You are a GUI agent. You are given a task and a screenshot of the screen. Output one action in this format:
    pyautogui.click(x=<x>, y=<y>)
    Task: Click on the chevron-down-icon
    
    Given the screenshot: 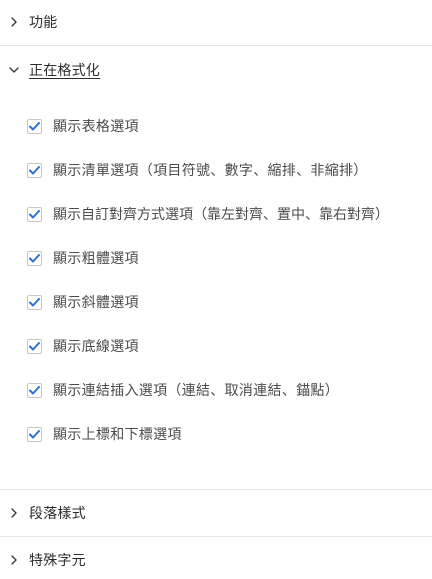 What is the action you would take?
    pyautogui.click(x=14, y=70)
    